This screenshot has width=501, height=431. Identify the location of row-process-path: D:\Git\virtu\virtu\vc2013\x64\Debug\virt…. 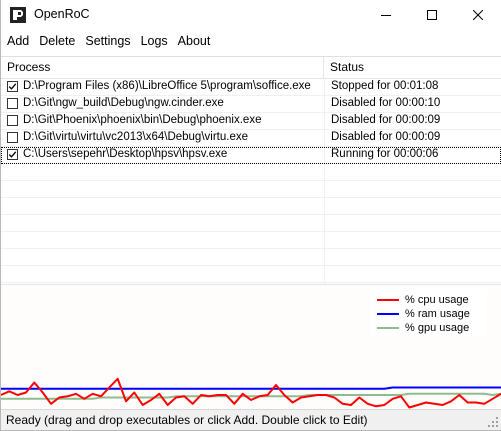
(135, 137).